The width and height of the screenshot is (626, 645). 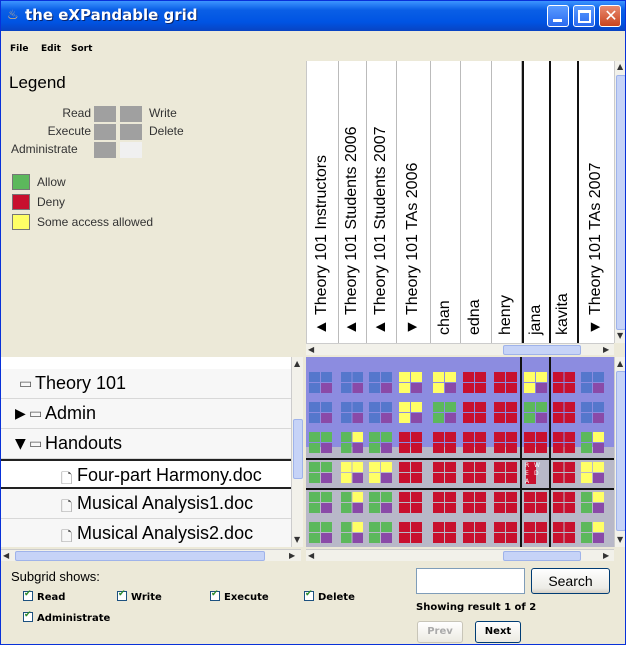 I want to click on legend-administrate-label: Administrate, so click(x=44, y=149).